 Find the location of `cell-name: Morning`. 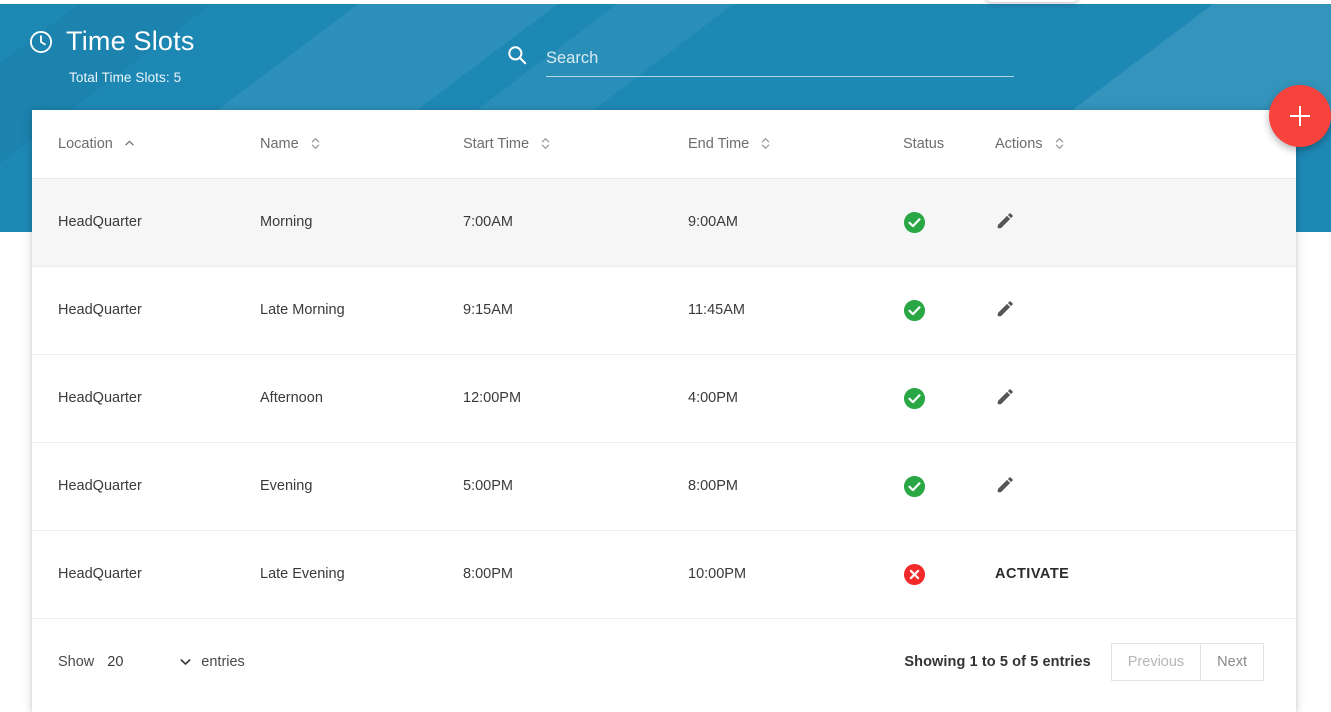

cell-name: Morning is located at coordinates (335, 222).